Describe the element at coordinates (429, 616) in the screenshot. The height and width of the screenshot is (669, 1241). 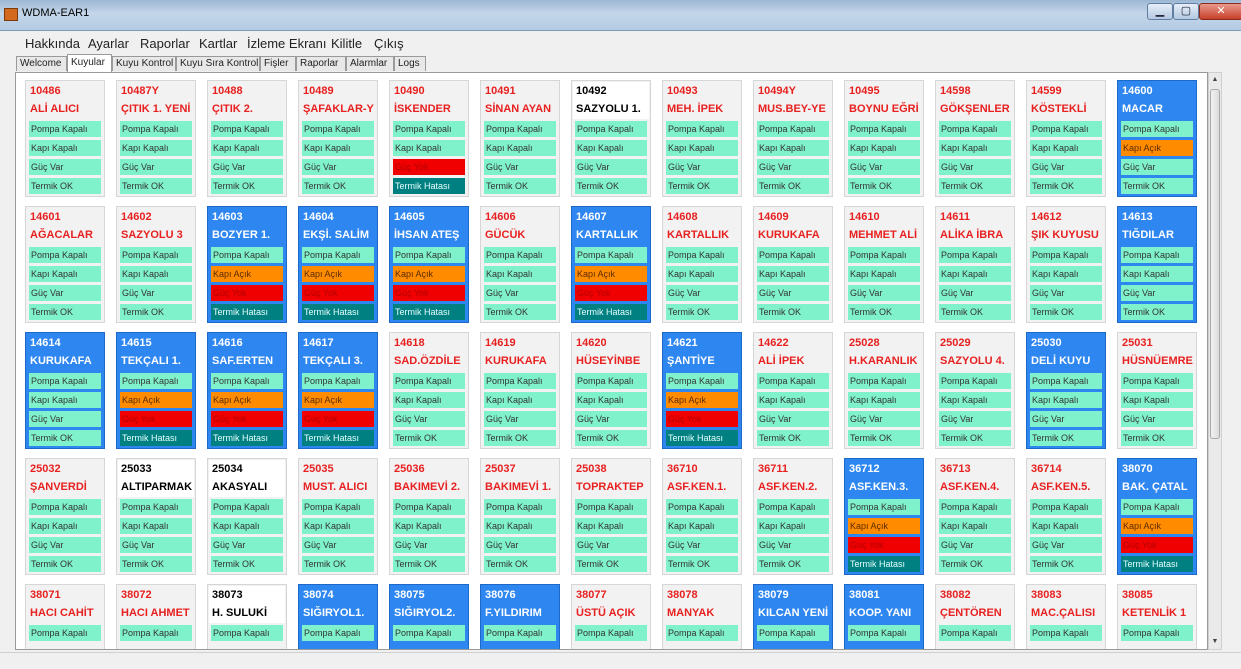
I see `well-card: 38075 SIĞIRYOL2. Pompa Kapalı` at that location.